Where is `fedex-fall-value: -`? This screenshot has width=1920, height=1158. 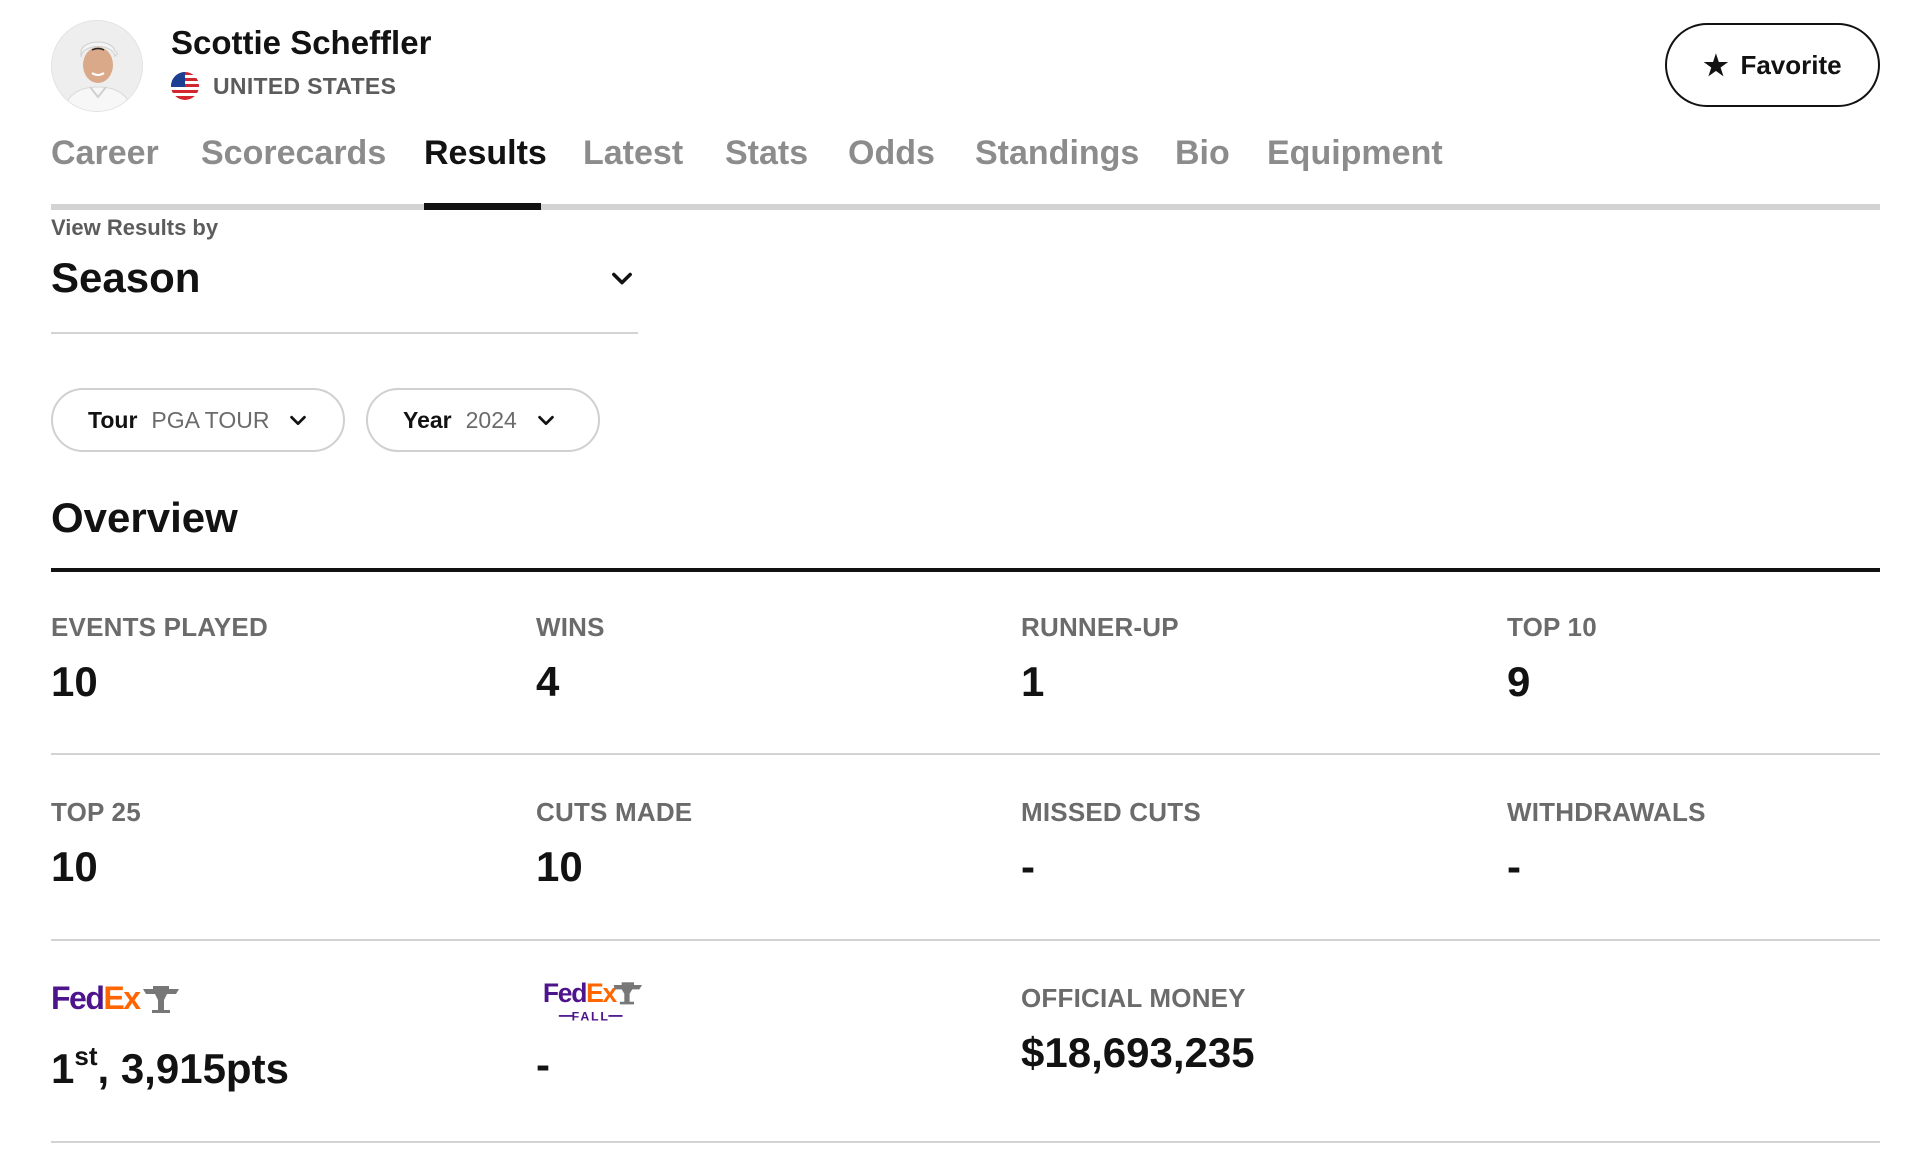
fedex-fall-value: - is located at coordinates (543, 1064).